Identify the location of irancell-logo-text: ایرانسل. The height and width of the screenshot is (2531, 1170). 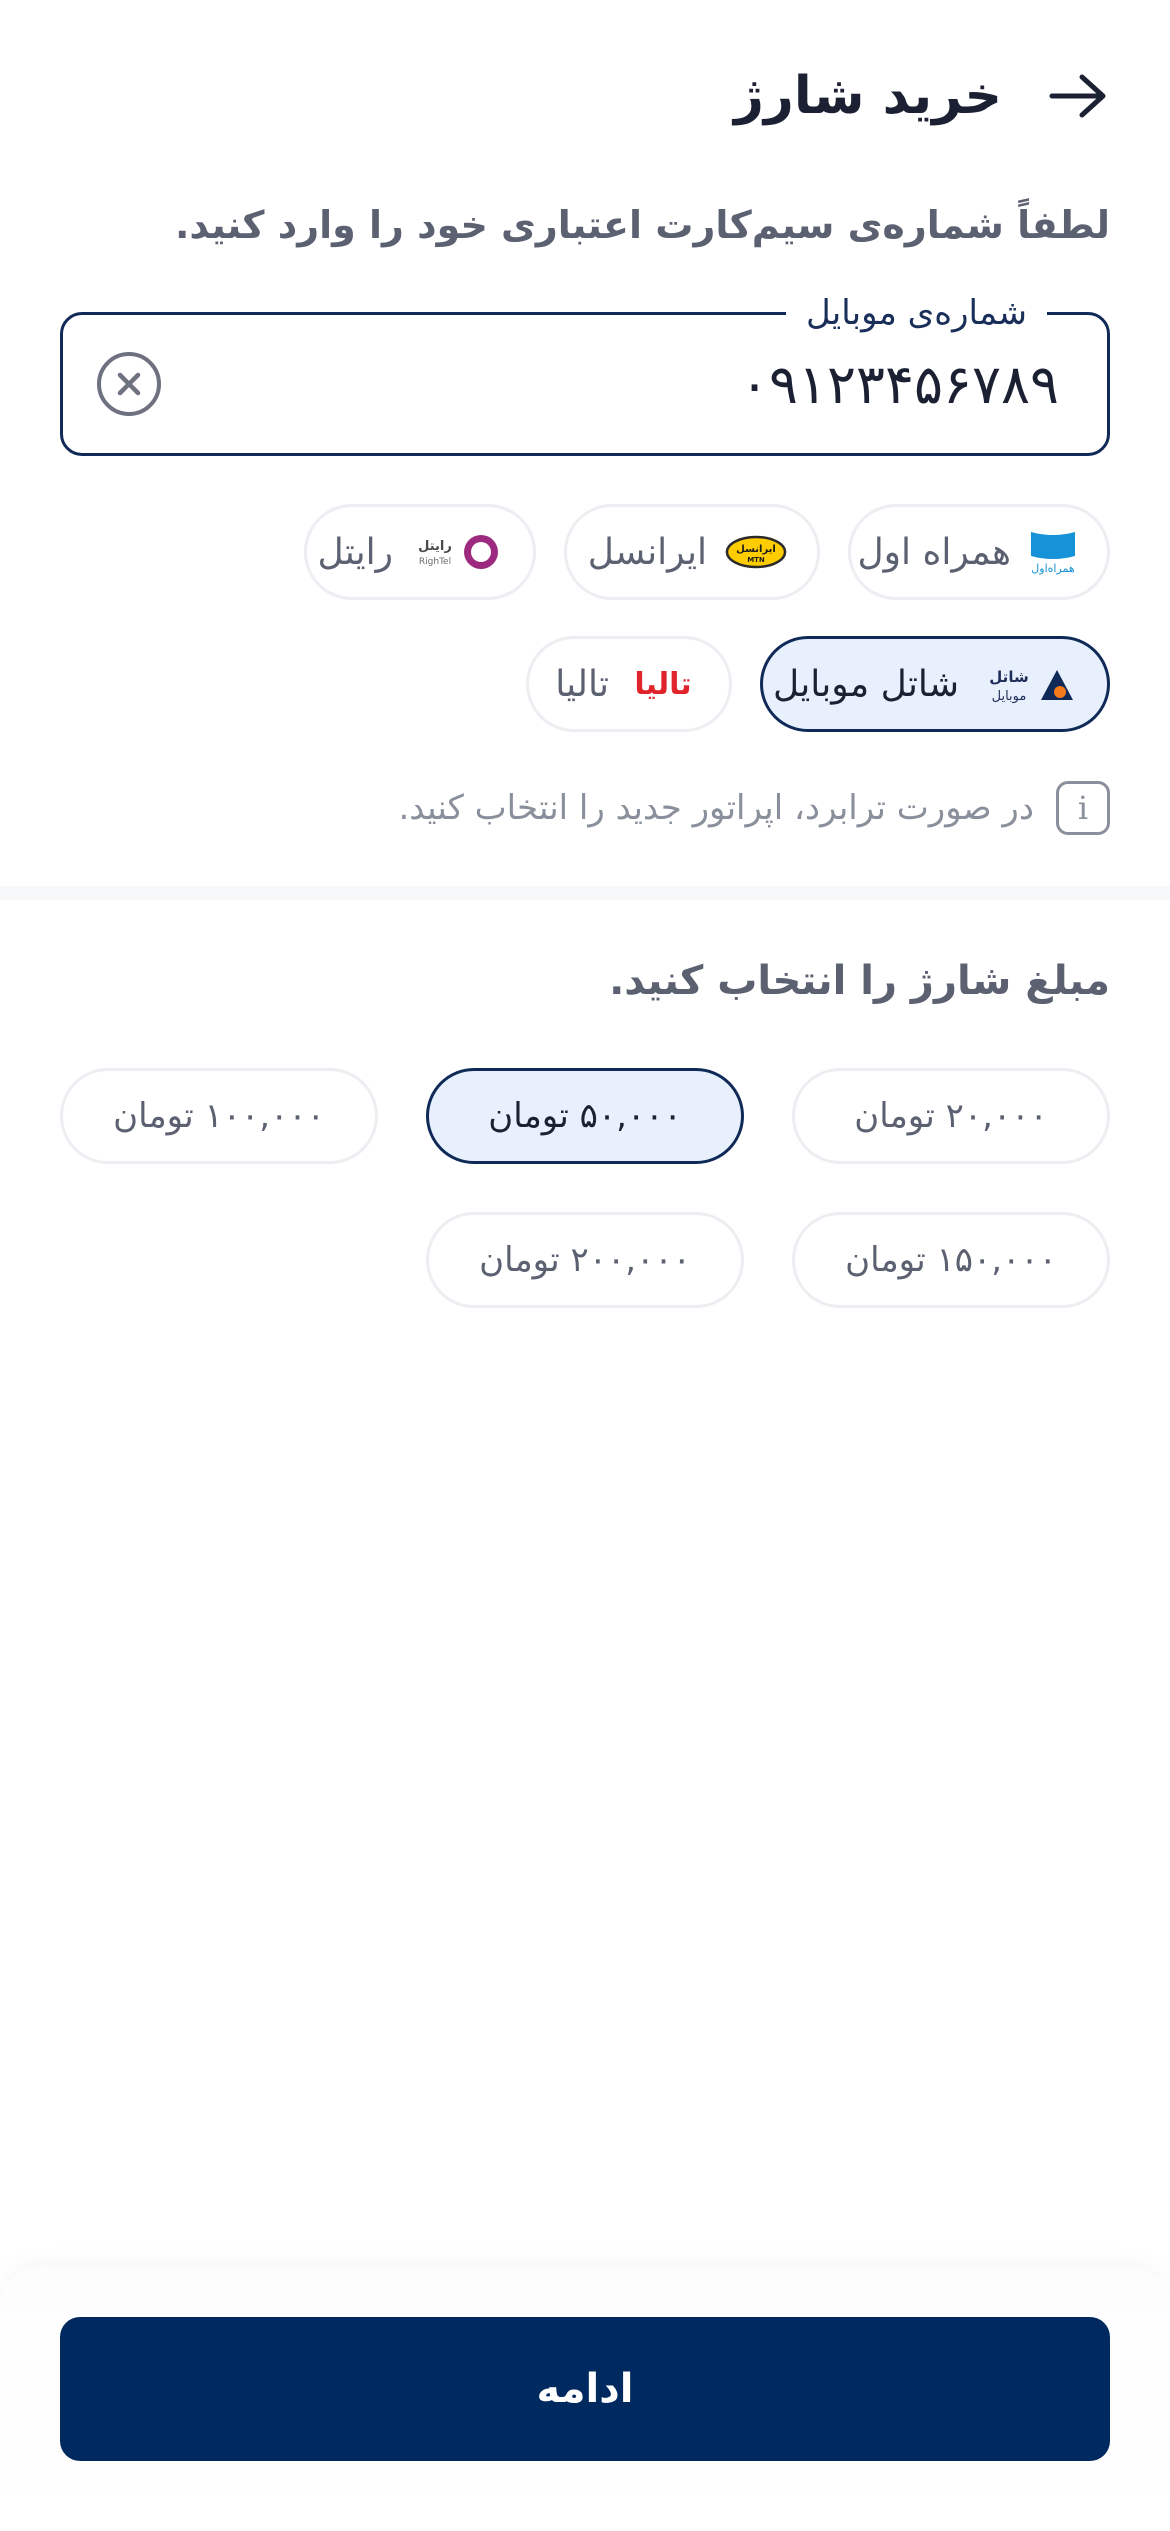
(756, 549).